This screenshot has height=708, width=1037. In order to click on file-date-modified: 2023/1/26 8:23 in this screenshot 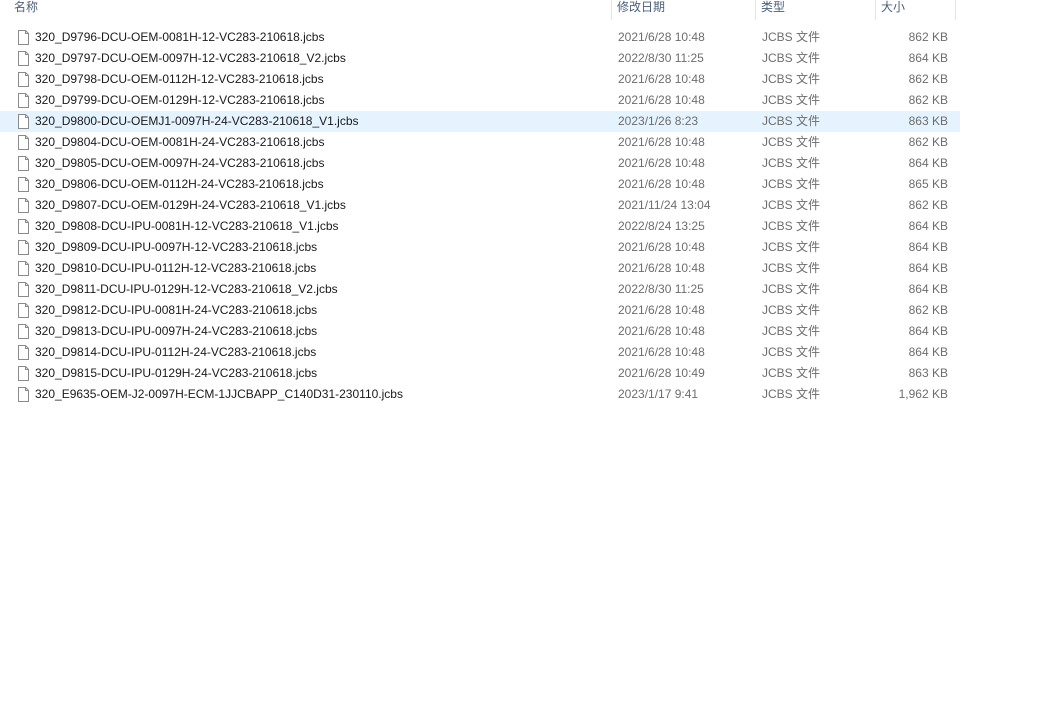, I will do `click(658, 121)`.